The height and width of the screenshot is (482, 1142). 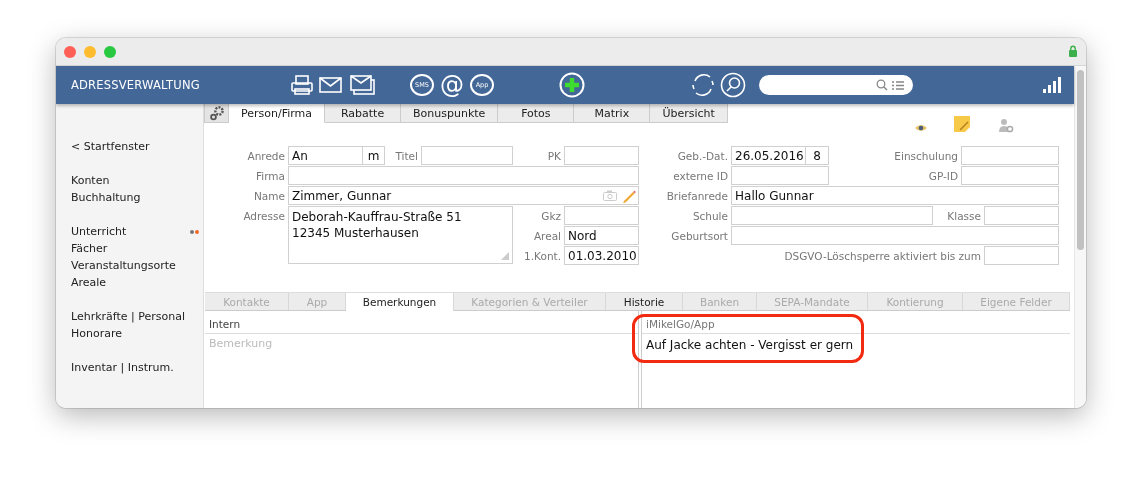 I want to click on lock-icon, so click(x=1073, y=51).